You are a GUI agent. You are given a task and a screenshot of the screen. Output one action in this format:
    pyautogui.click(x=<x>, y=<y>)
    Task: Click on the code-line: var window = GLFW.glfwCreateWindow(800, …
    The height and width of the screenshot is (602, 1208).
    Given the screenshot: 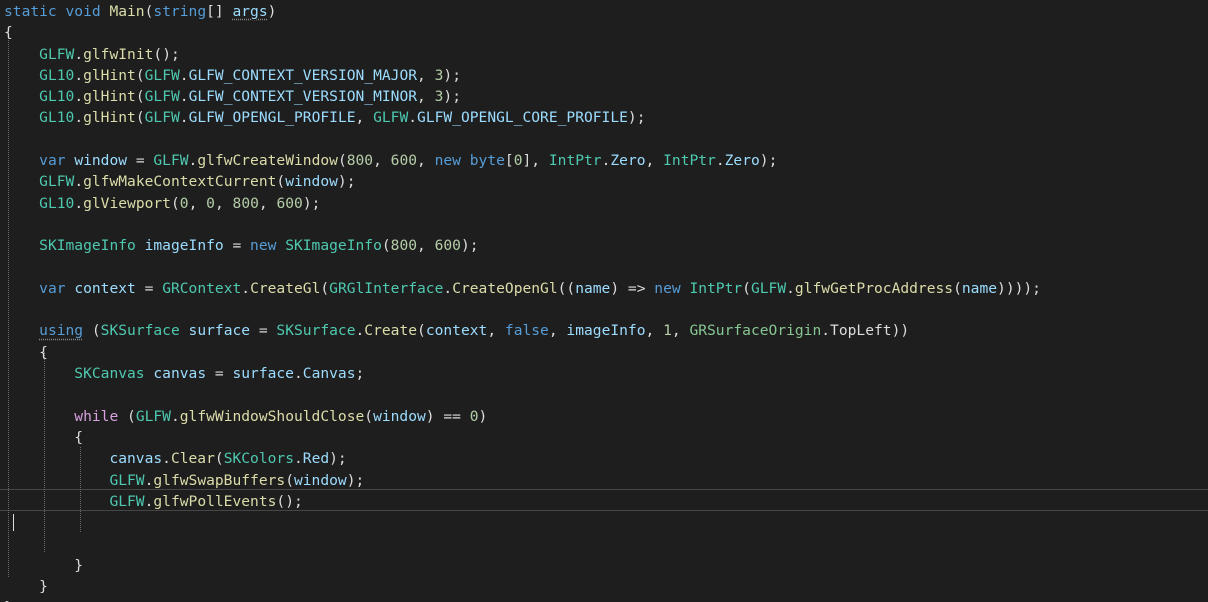 What is the action you would take?
    pyautogui.click(x=606, y=160)
    